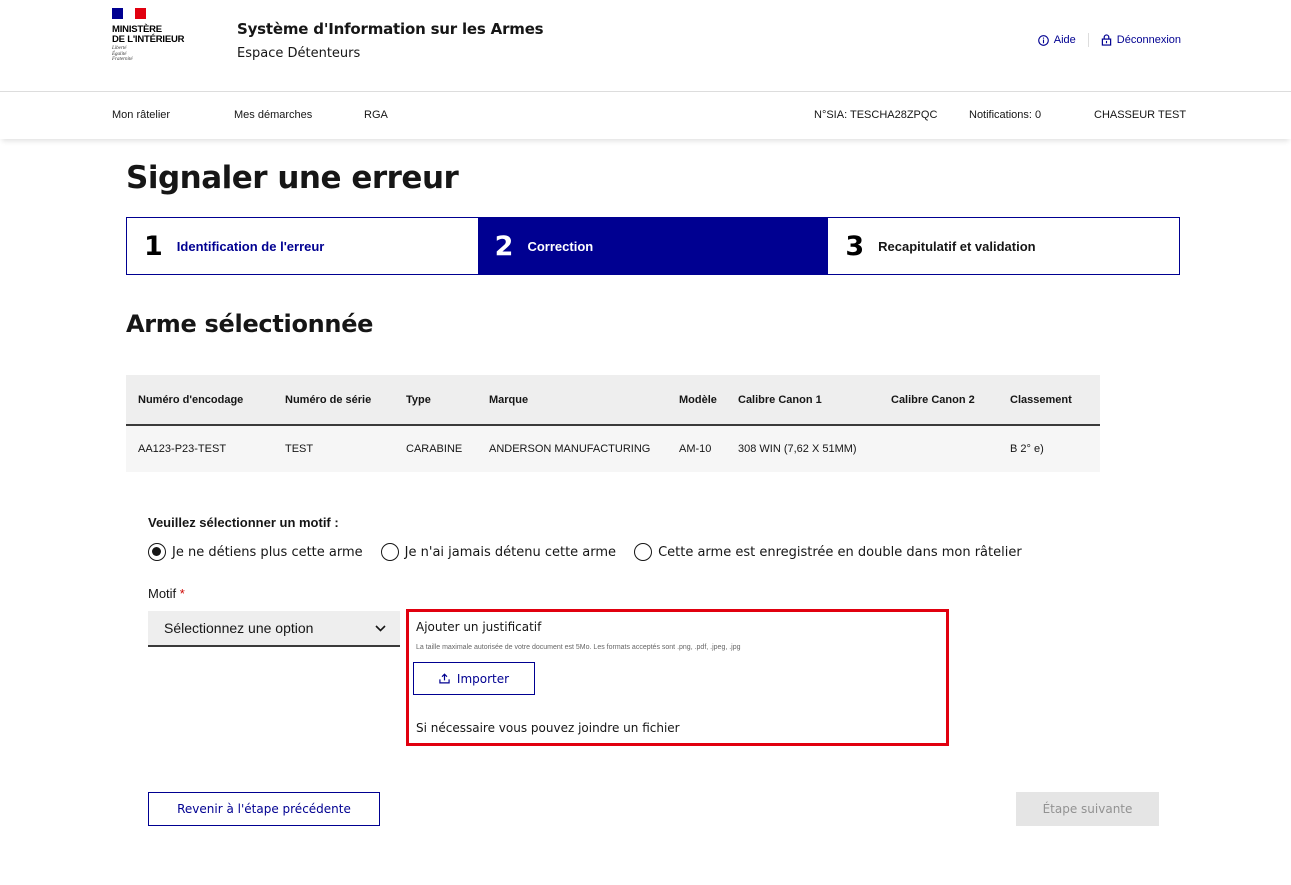  What do you see at coordinates (148, 34) in the screenshot?
I see `ministry-name: MINISTÈRE DE L'INTÉRIEUR` at bounding box center [148, 34].